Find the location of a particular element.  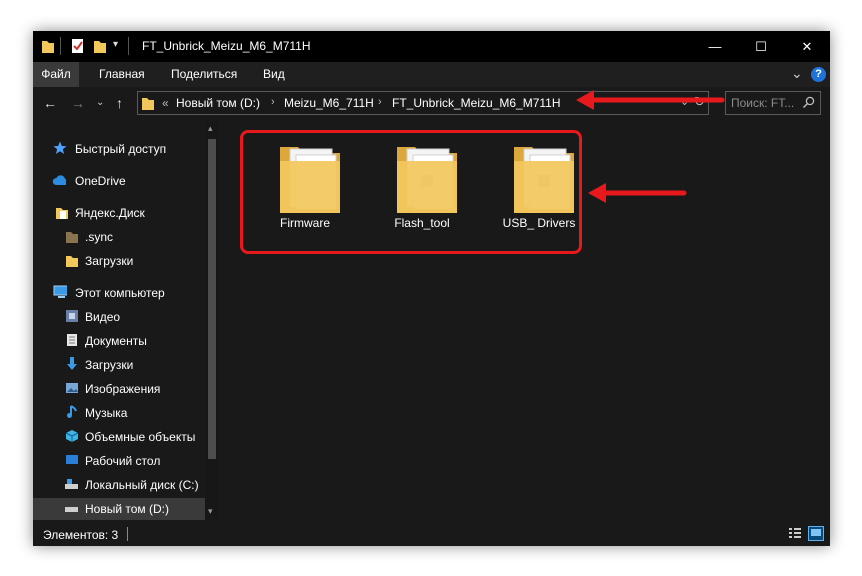

annotation-arrows is located at coordinates (650, 146).